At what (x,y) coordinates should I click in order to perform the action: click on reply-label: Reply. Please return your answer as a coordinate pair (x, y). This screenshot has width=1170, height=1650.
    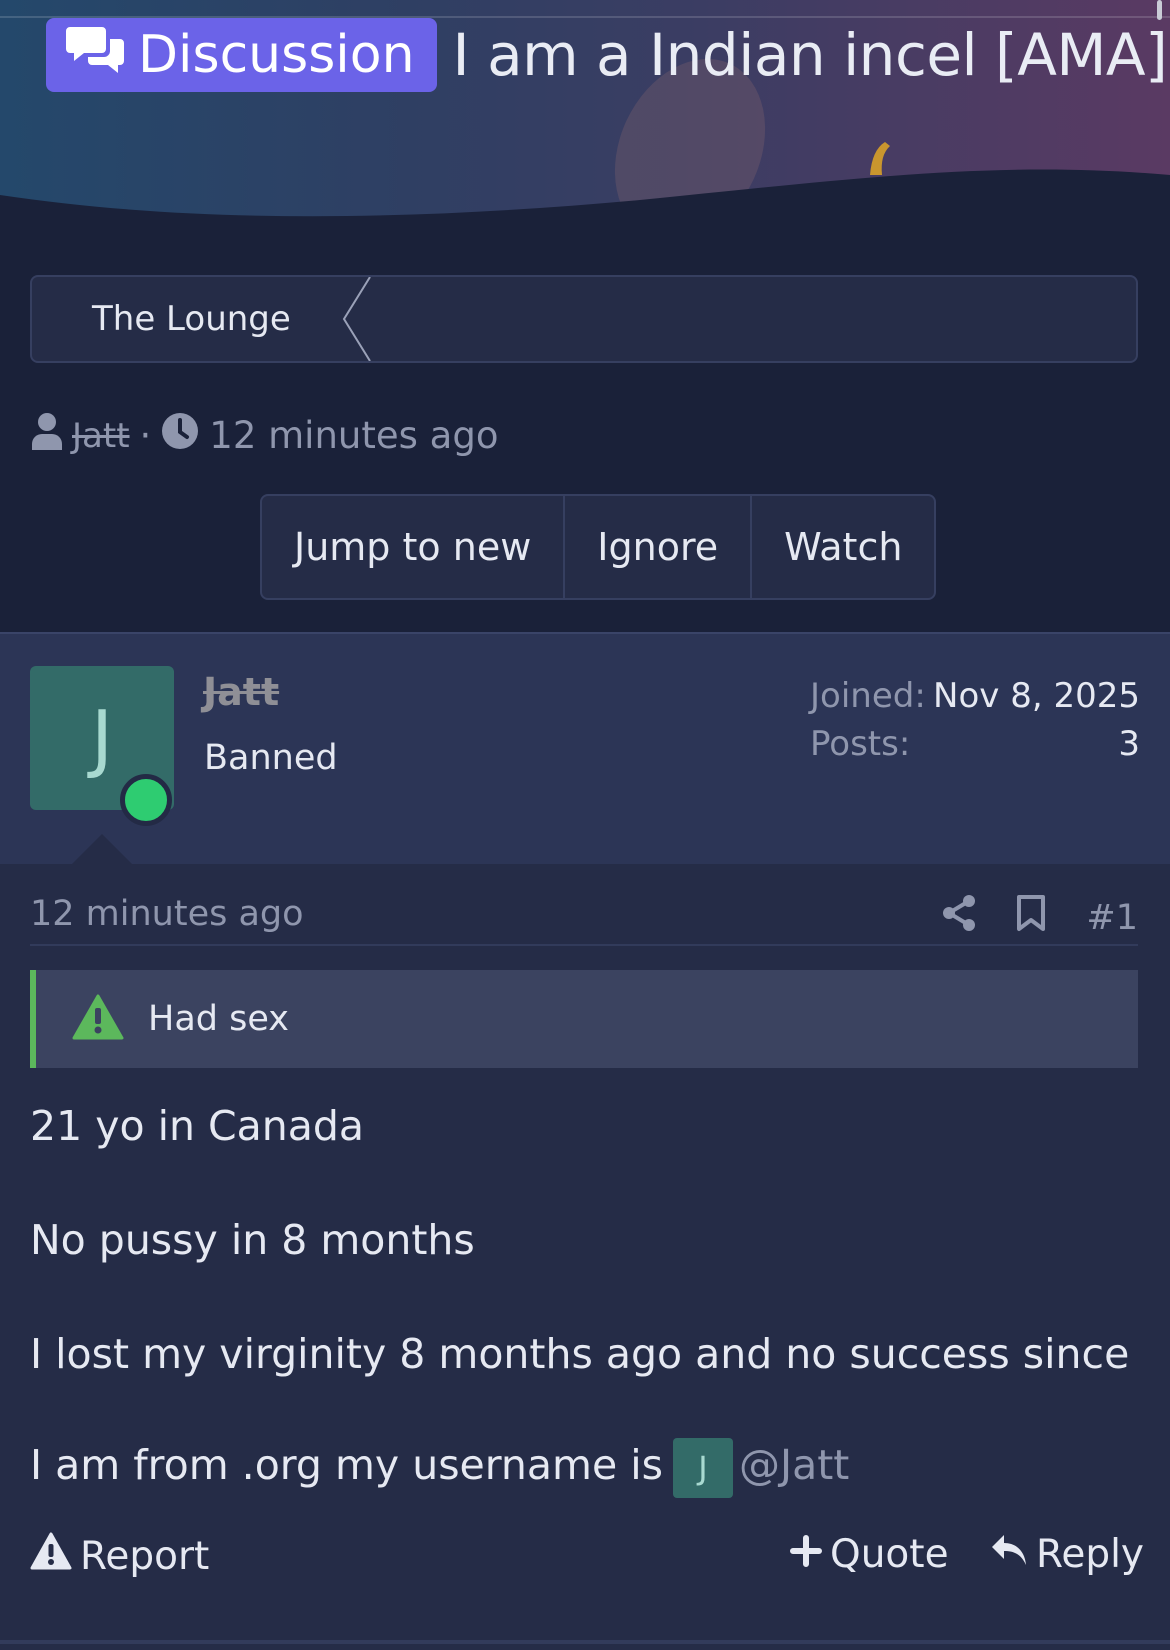
    Looking at the image, I should click on (1090, 1554).